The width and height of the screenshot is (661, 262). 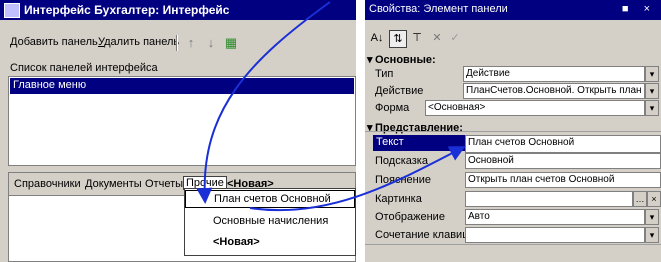 I want to click on form-dropdown-button: ▾, so click(x=652, y=108).